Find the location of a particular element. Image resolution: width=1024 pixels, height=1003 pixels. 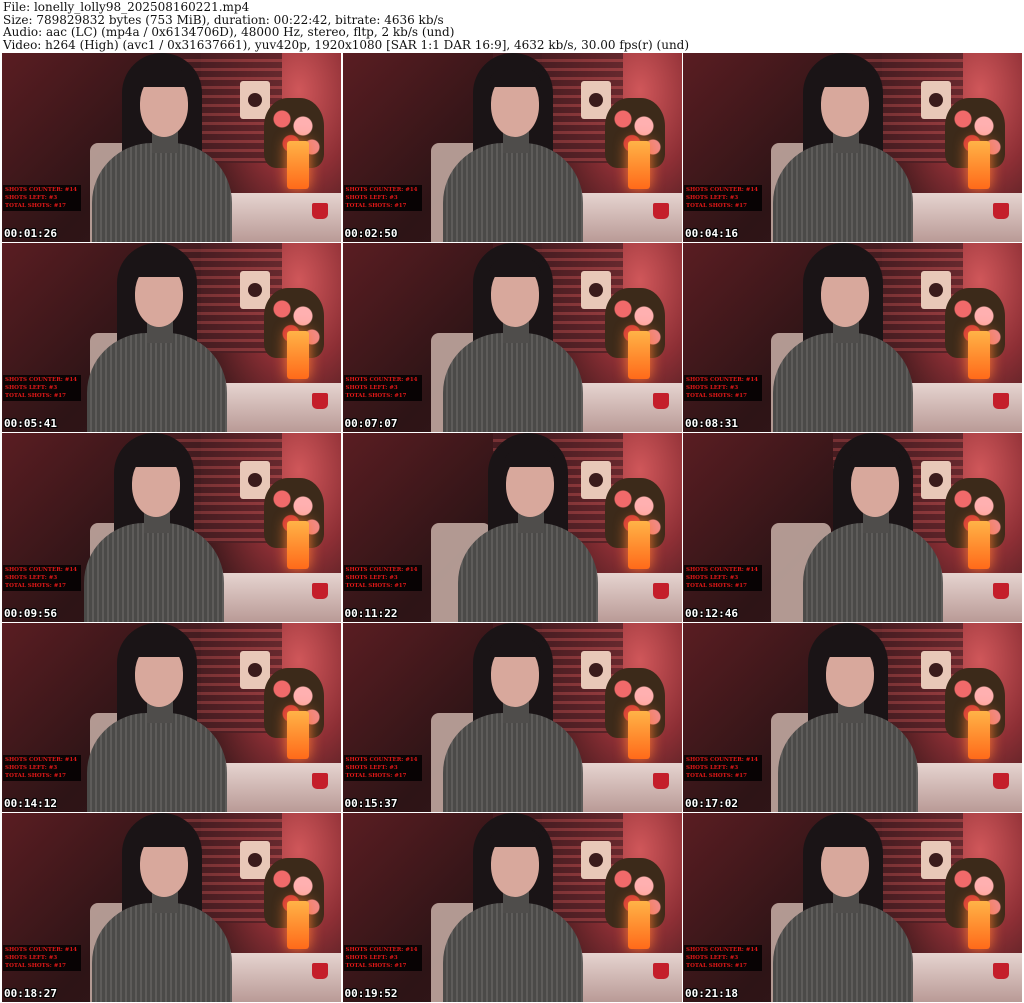

thumbnail-timestamp: 00:08:31 is located at coordinates (711, 423).